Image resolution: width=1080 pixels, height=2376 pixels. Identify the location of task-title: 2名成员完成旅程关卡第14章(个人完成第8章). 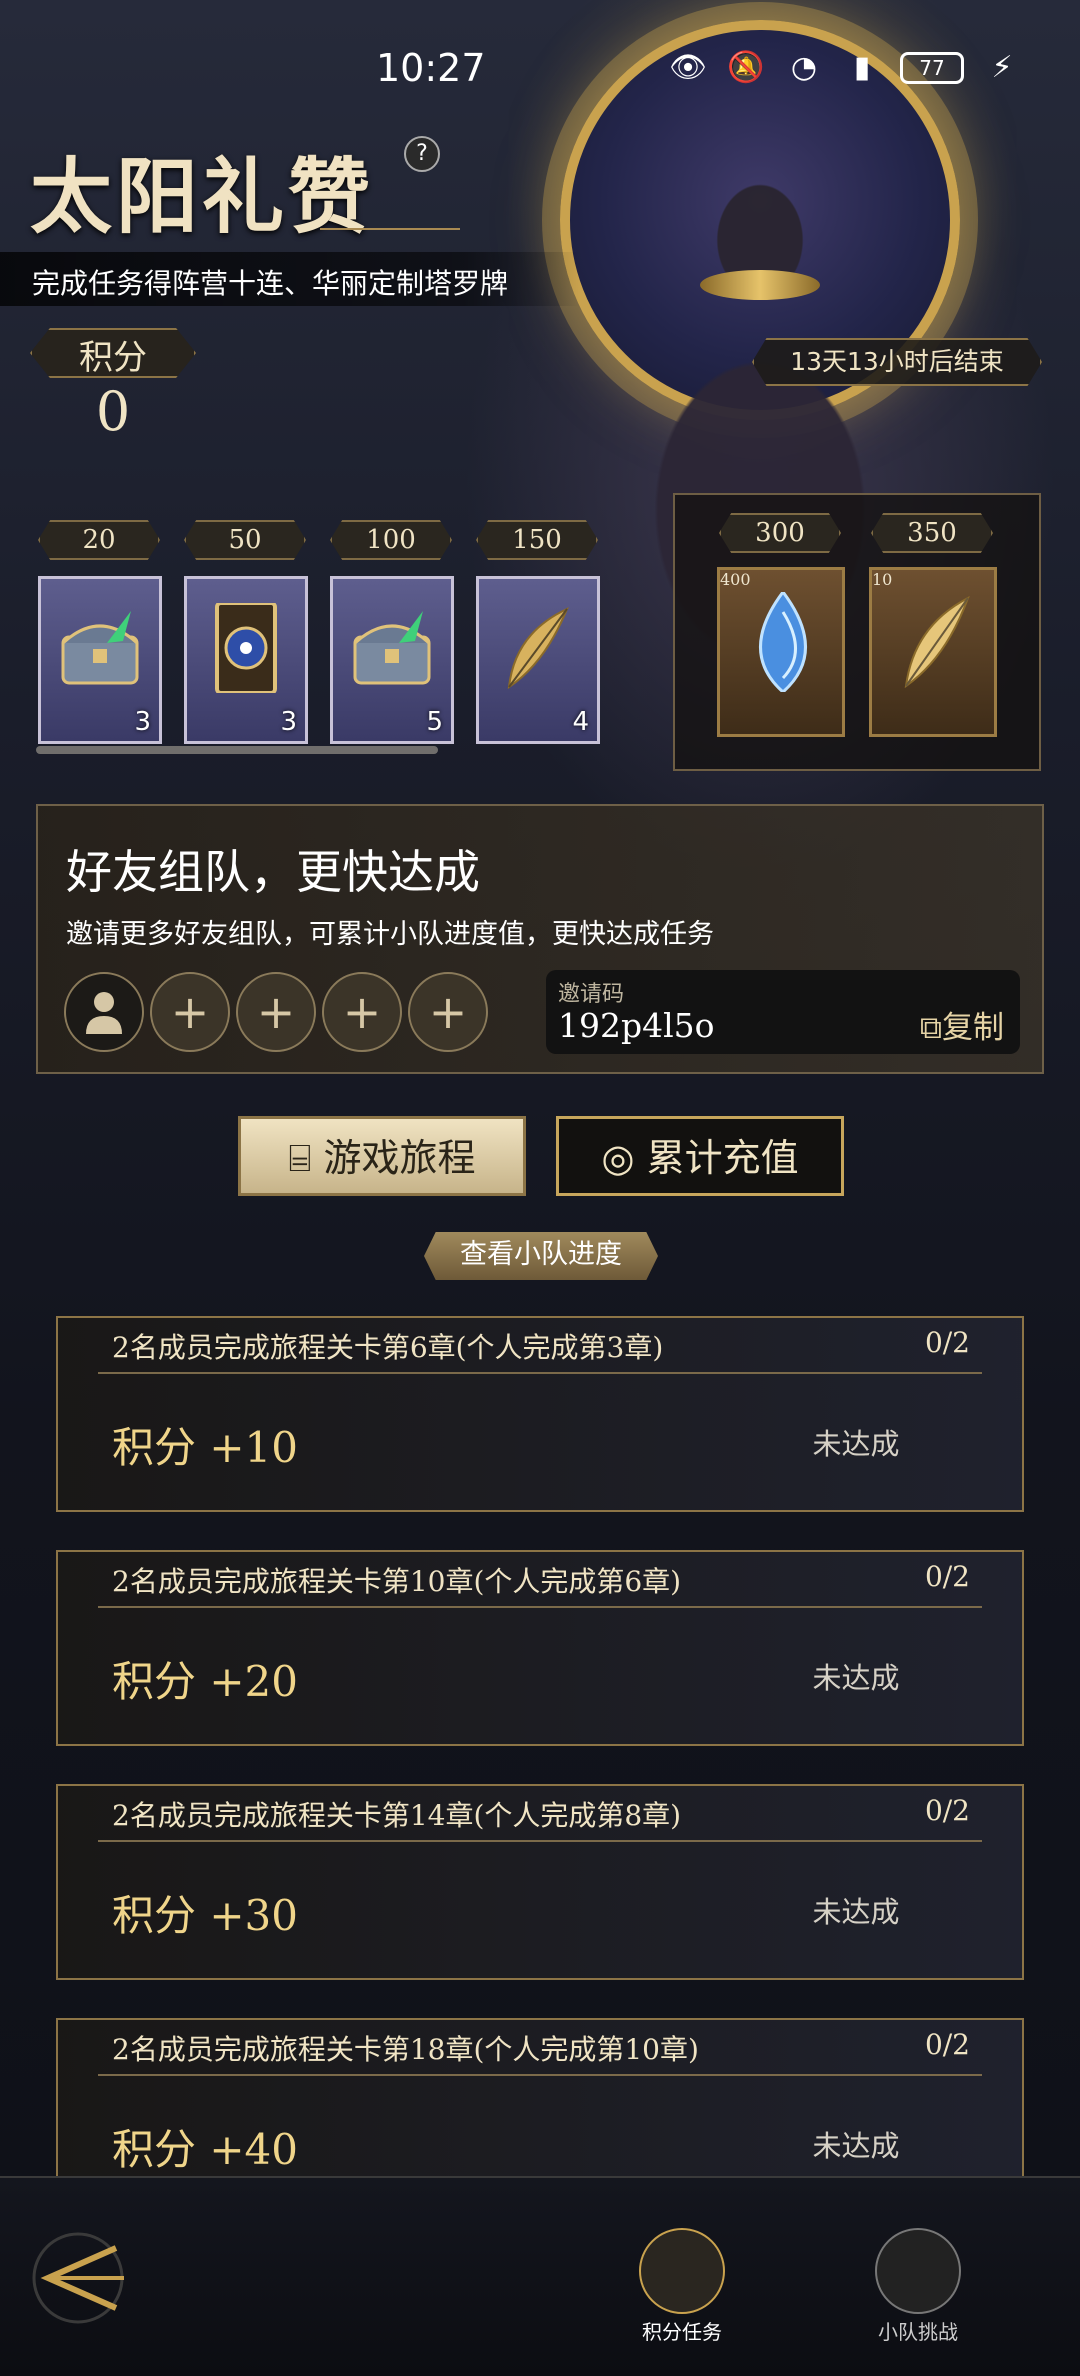
(397, 1815).